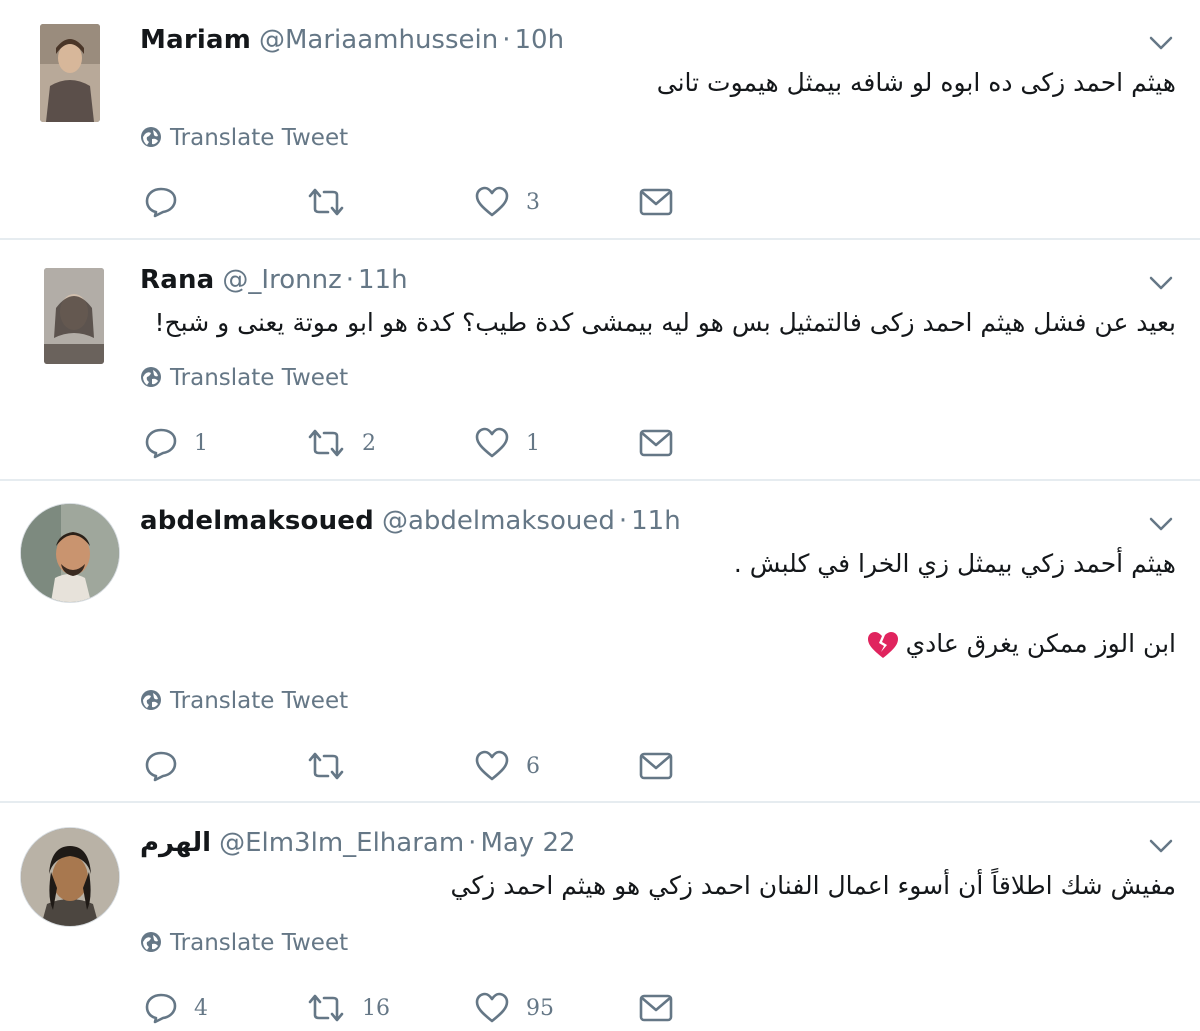  Describe the element at coordinates (201, 443) in the screenshot. I see `reply-count: 1` at that location.